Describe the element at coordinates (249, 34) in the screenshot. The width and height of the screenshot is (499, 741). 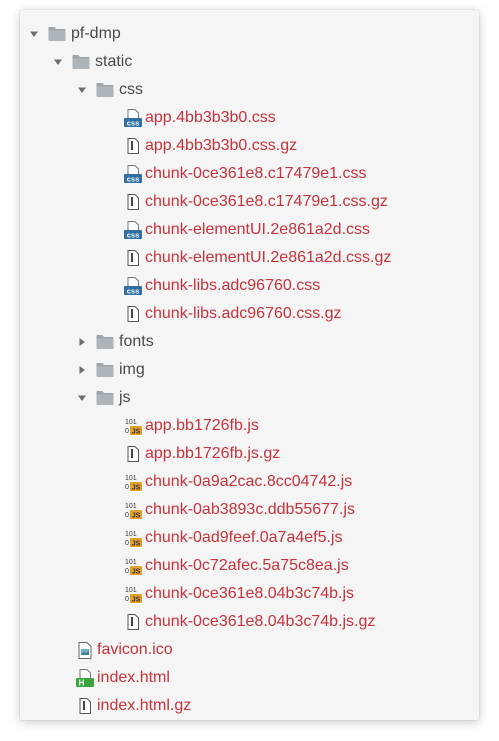
I see `tree-folder-pf-dmp: pf-dmp` at that location.